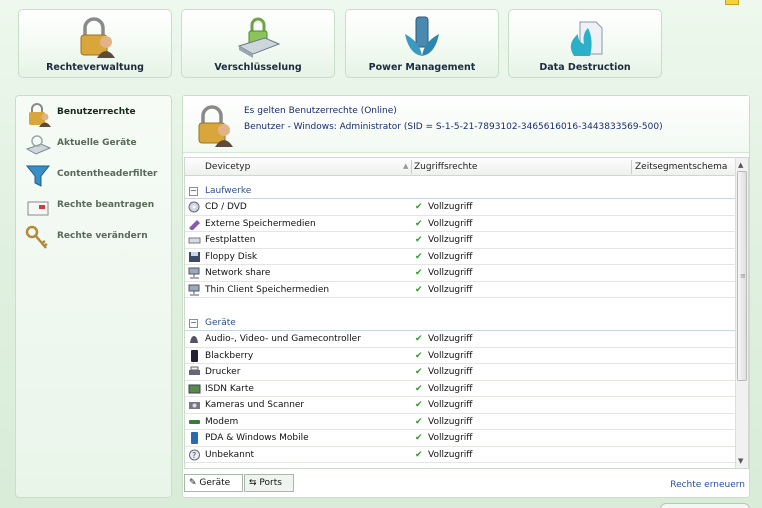 Image resolution: width=762 pixels, height=508 pixels. I want to click on table-row: Festplatten ✔ Vollzugriff, so click(461, 240).